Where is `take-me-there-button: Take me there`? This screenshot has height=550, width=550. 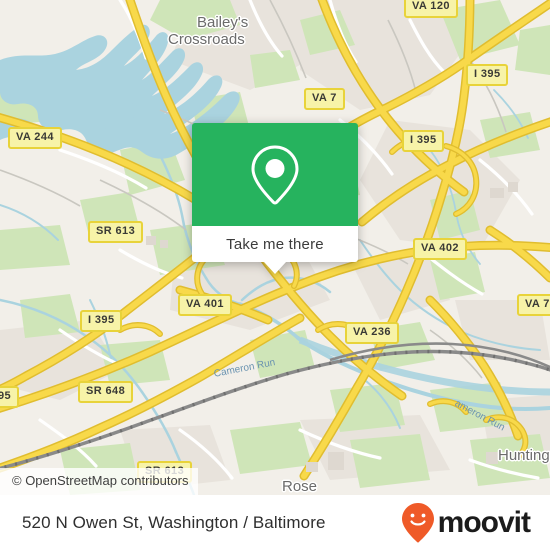 take-me-there-button: Take me there is located at coordinates (275, 244).